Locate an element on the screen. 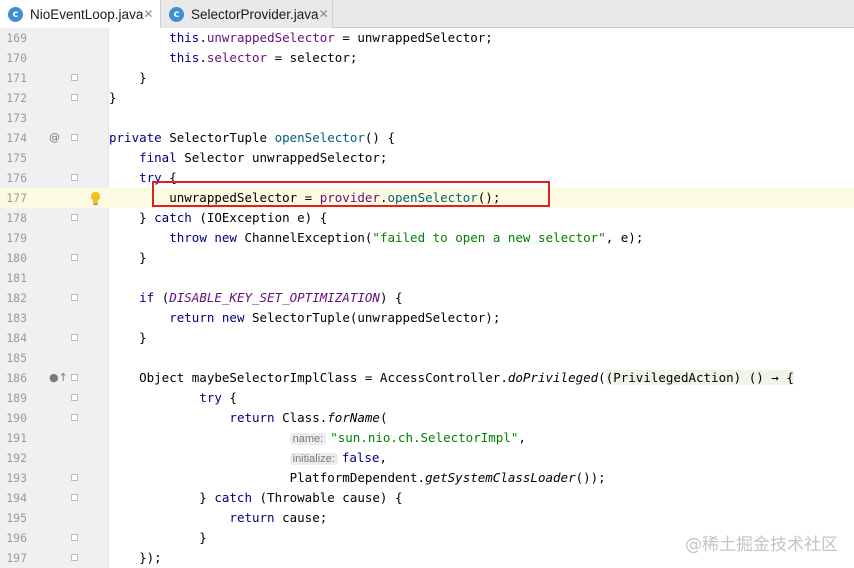 This screenshot has width=854, height=568. code-line: 180 } is located at coordinates (427, 258).